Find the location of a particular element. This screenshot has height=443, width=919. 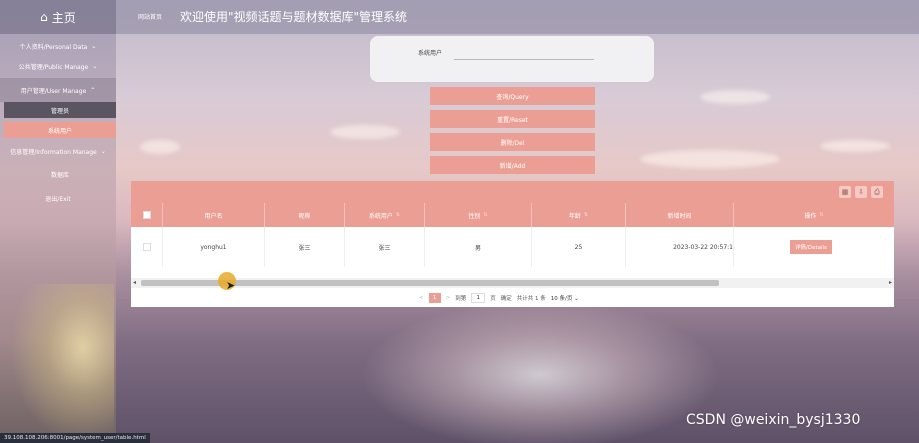

column-header-label: 用户名 is located at coordinates (213, 216).